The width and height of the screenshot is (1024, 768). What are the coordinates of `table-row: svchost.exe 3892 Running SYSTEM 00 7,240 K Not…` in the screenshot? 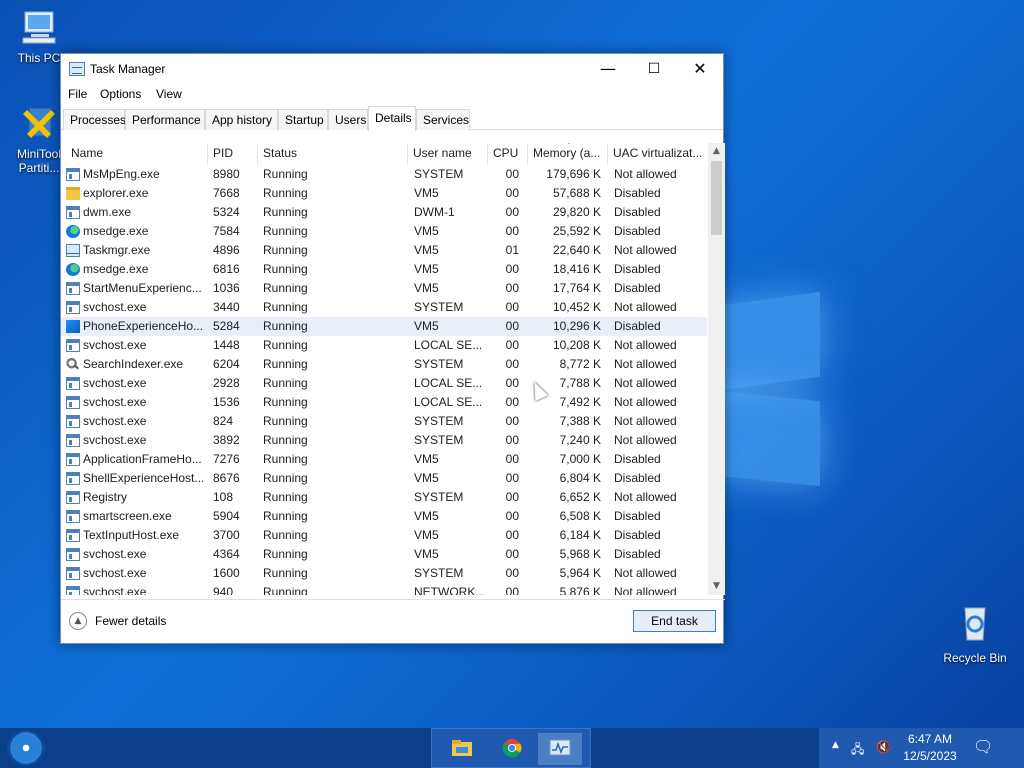 It's located at (384, 440).